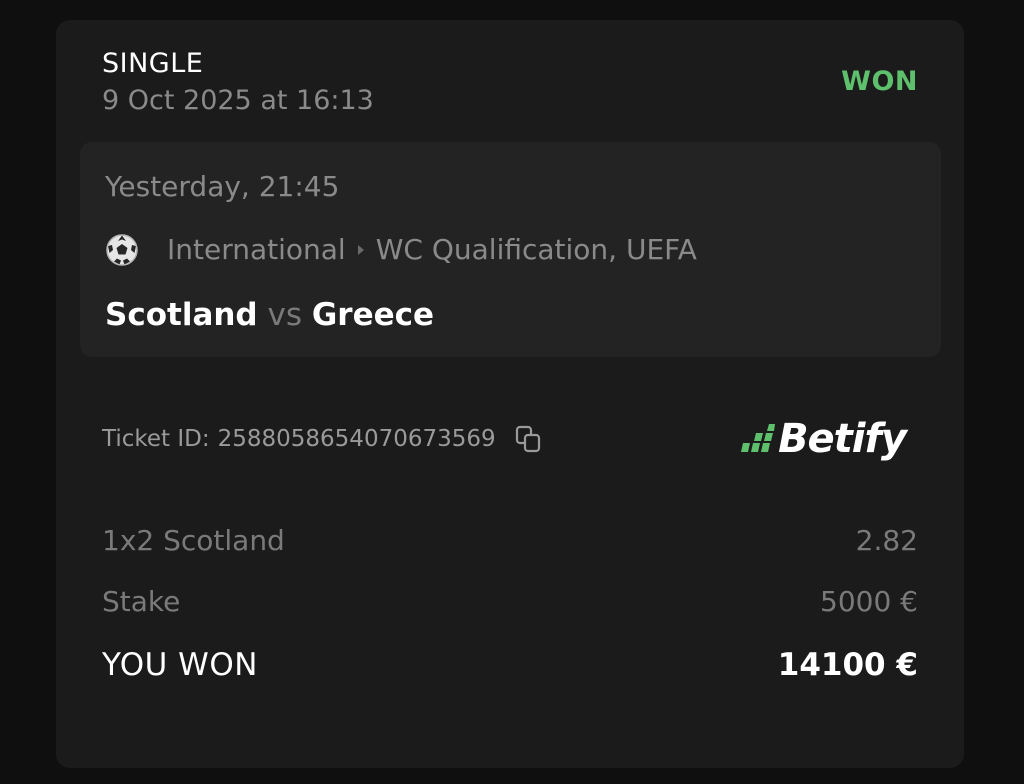 The image size is (1024, 784). I want to click on bet-placed-date: 9 Oct 2025 at 16:13, so click(238, 100).